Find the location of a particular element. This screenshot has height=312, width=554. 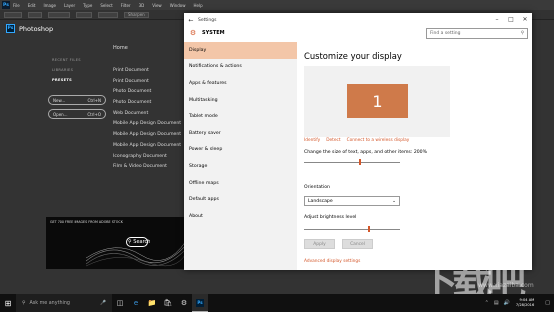

connect-wireless-link: Connect to a wireless display is located at coordinates (378, 140).